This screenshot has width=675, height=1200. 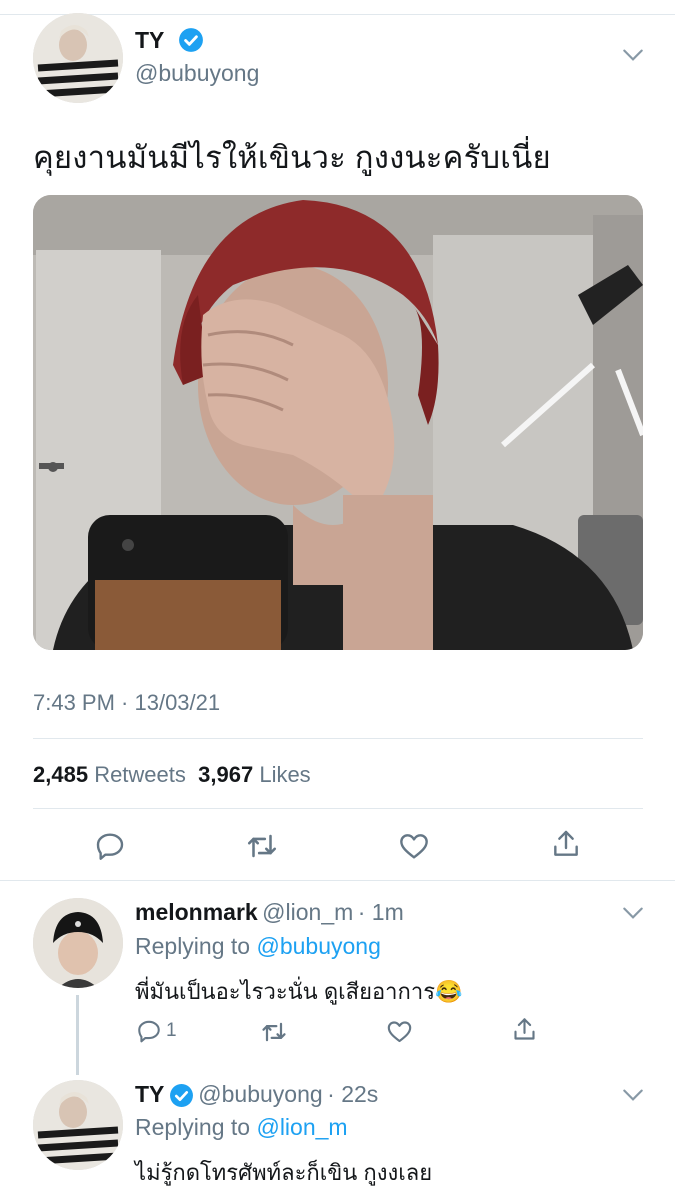 I want to click on reply-header: melonmark @lion_m · 1m, so click(x=269, y=912).